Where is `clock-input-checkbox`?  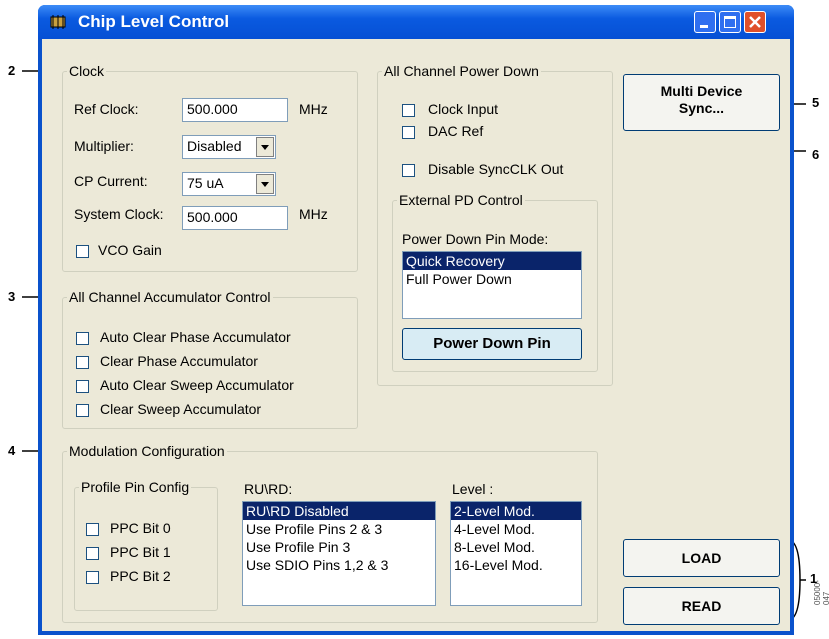
clock-input-checkbox is located at coordinates (408, 110).